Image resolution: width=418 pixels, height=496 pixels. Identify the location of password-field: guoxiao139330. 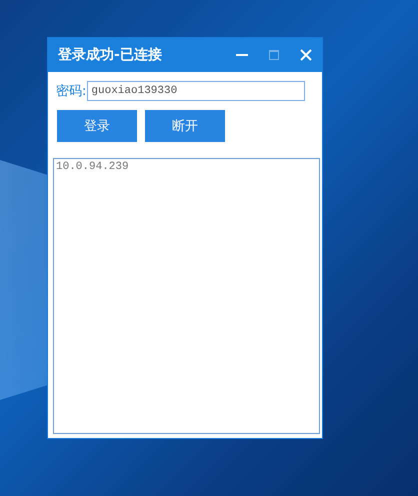
(196, 91).